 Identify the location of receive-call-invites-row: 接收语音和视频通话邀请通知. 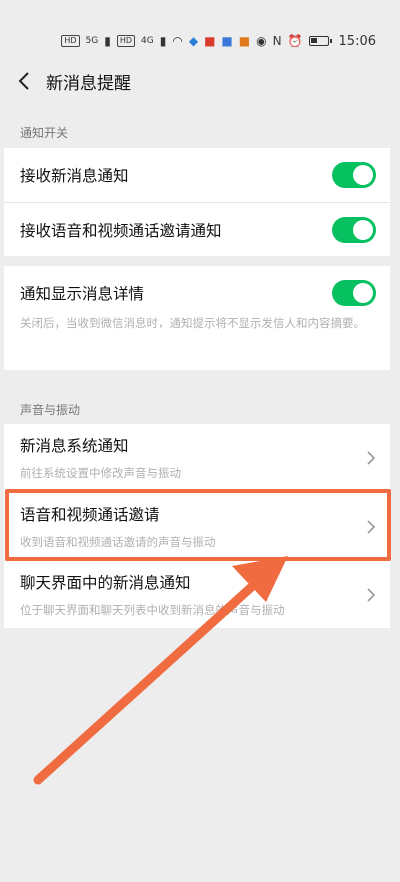
(197, 229).